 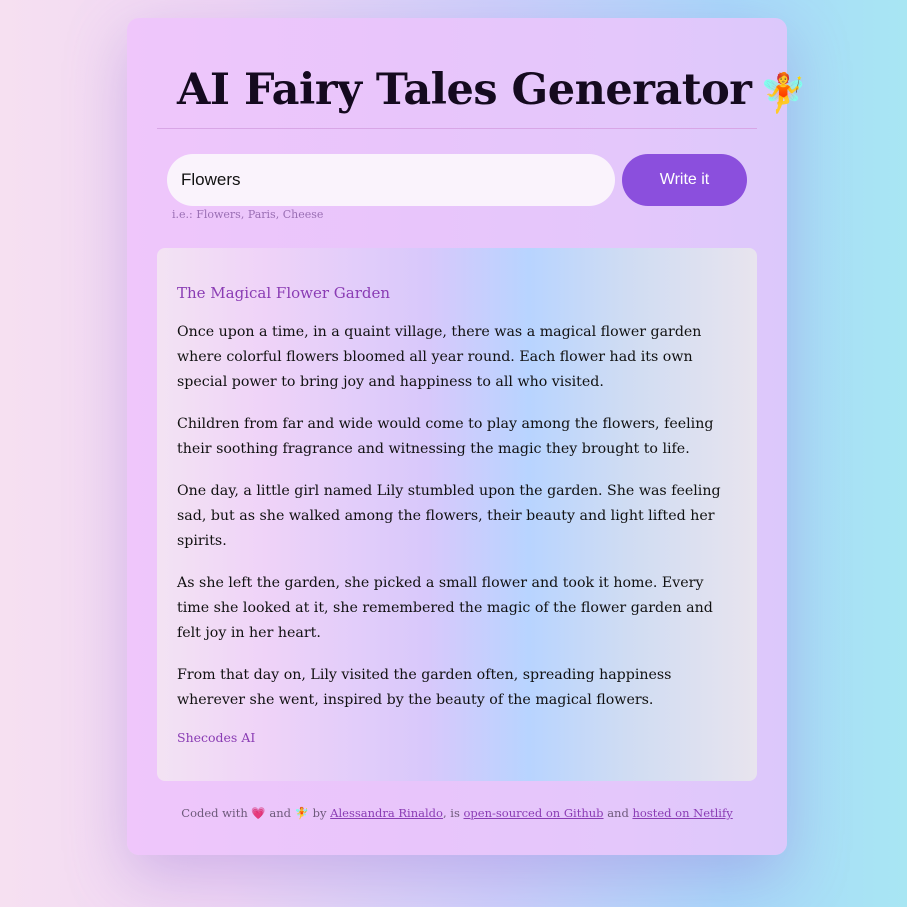 What do you see at coordinates (301, 813) in the screenshot?
I see `fairy-small-icon: 🧚` at bounding box center [301, 813].